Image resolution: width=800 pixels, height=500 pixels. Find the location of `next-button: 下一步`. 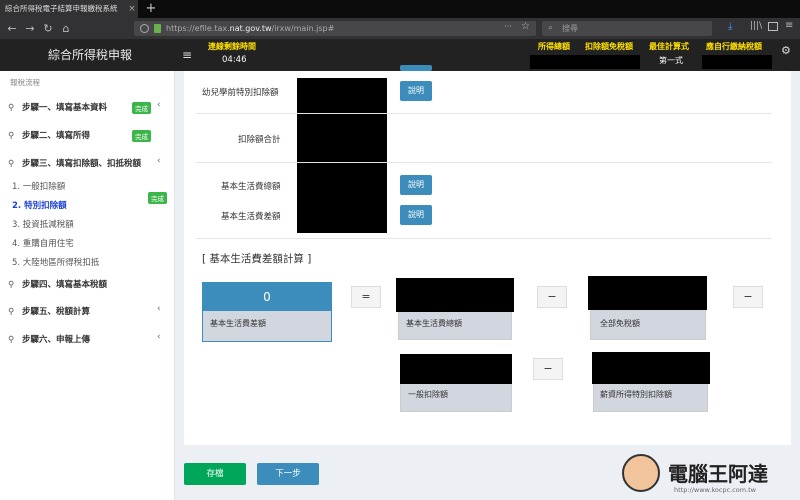

next-button: 下一步 is located at coordinates (288, 474).